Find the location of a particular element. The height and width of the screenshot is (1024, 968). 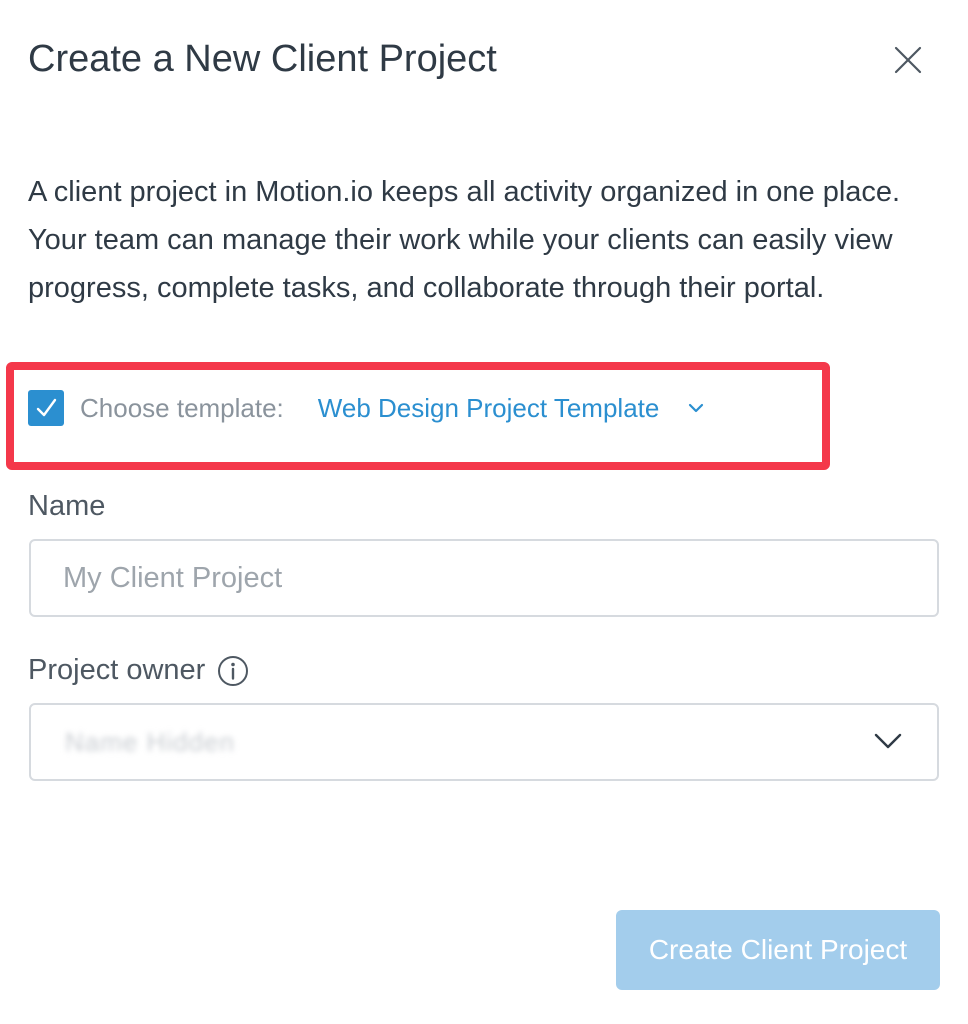

project-owner-select: Name Hidden is located at coordinates (484, 742).